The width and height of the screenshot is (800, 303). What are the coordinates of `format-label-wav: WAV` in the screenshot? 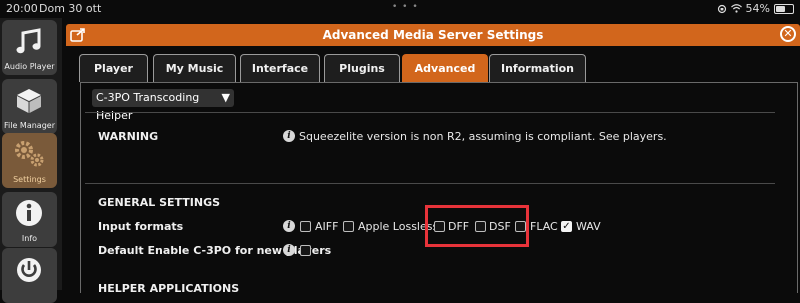 It's located at (588, 226).